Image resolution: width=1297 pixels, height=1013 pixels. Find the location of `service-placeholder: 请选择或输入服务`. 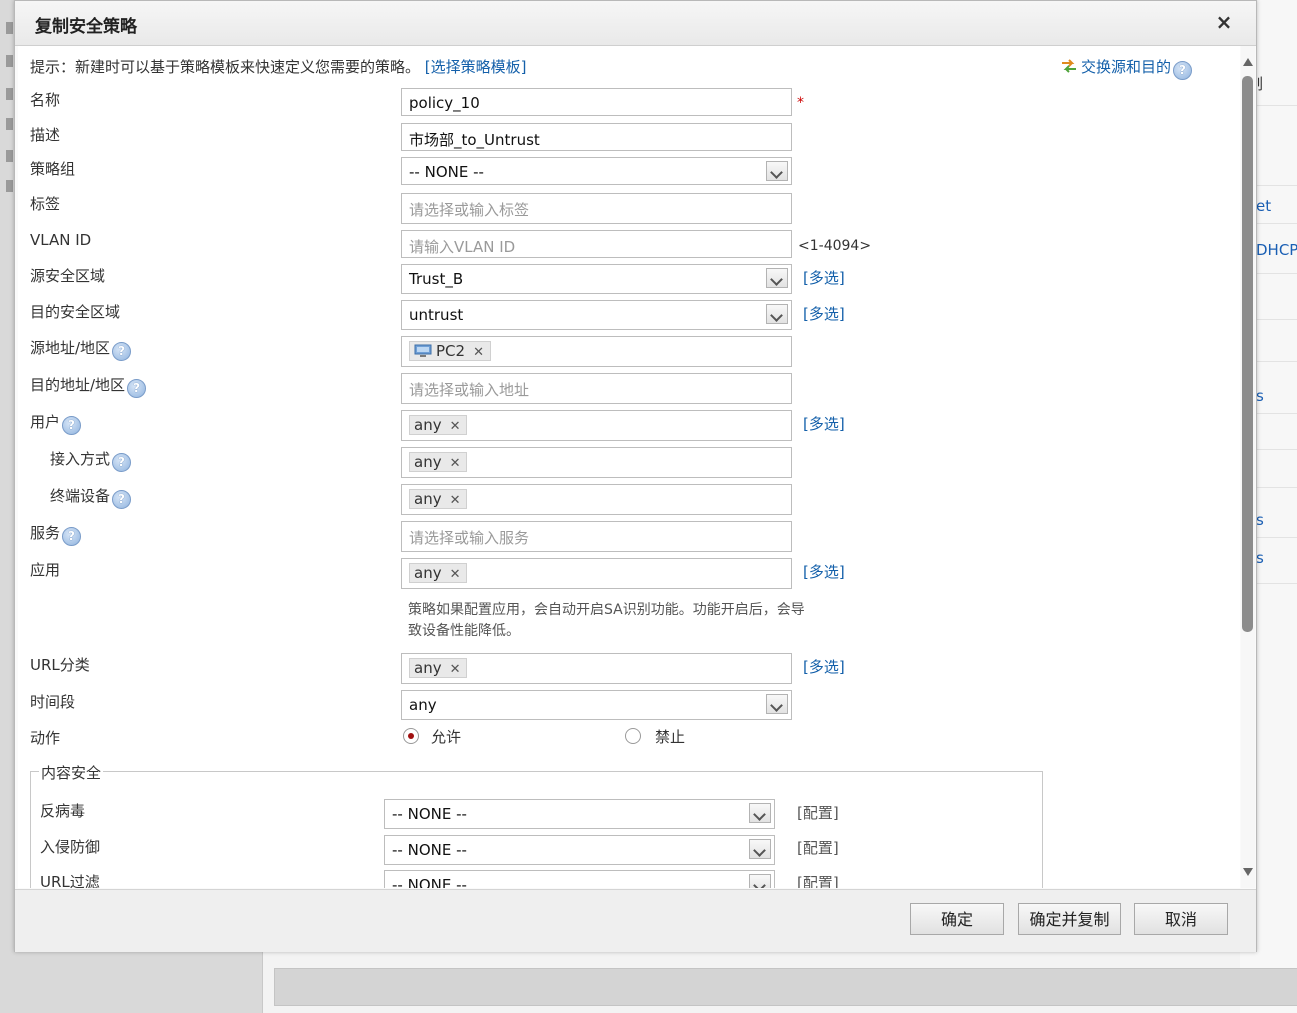

service-placeholder: 请选择或输入服务 is located at coordinates (469, 538).